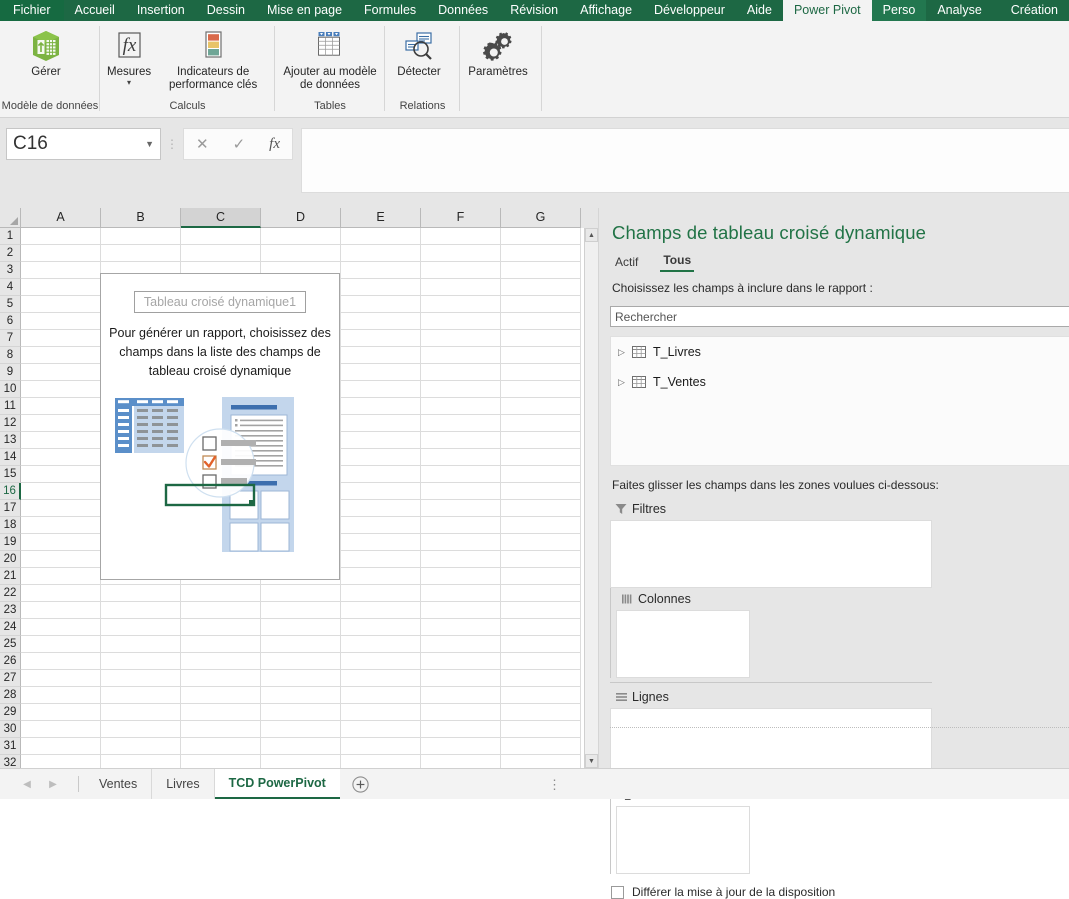 The image size is (1069, 899). I want to click on row-header-14: 14, so click(10, 457).